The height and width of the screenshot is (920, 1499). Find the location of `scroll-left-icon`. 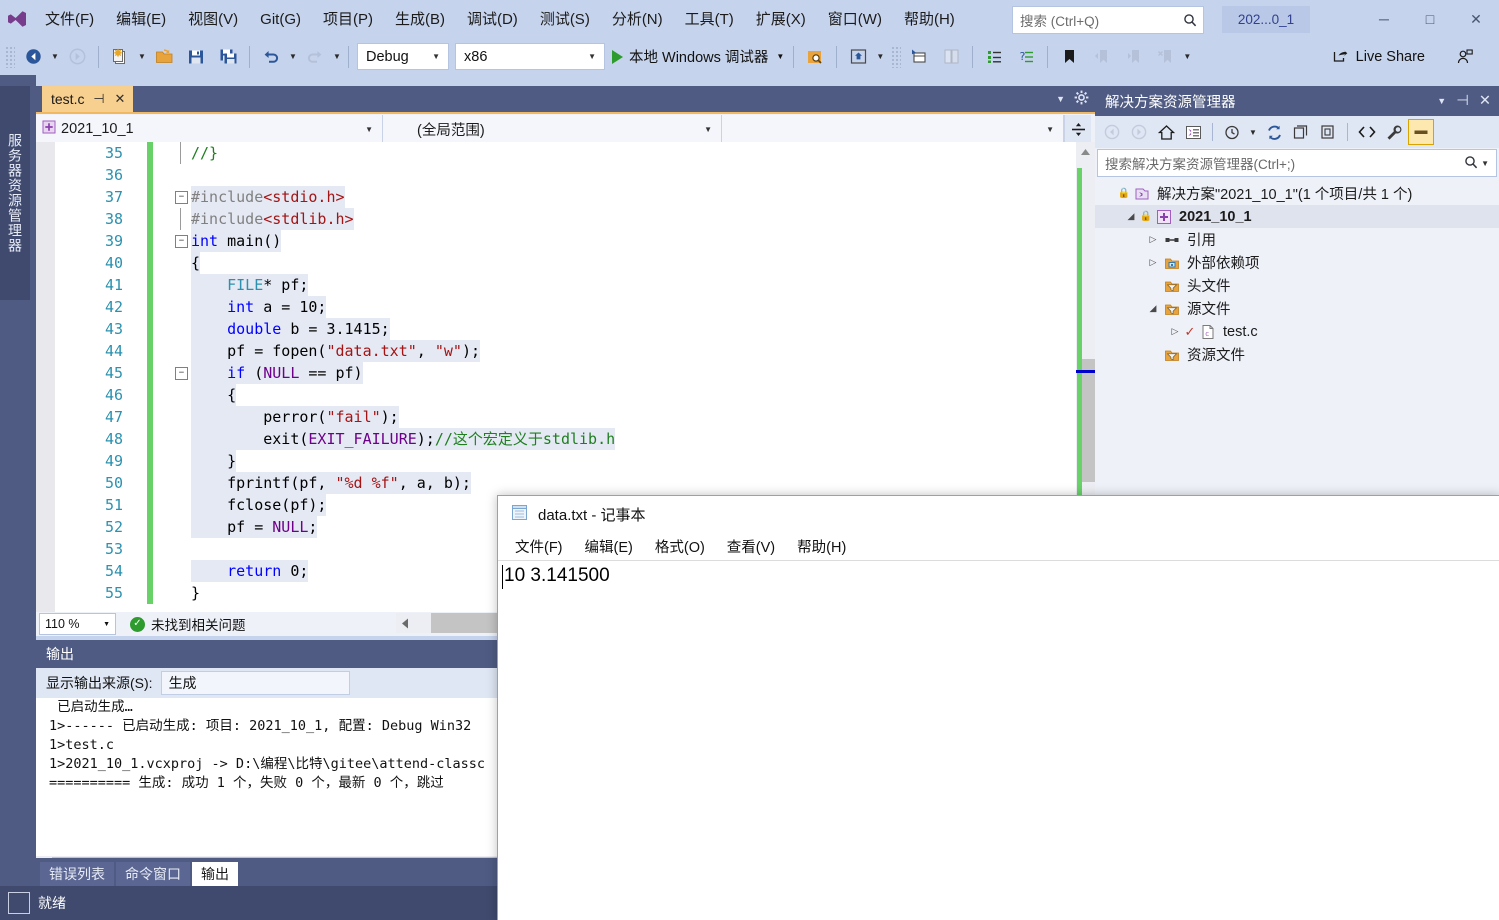

scroll-left-icon is located at coordinates (404, 623).